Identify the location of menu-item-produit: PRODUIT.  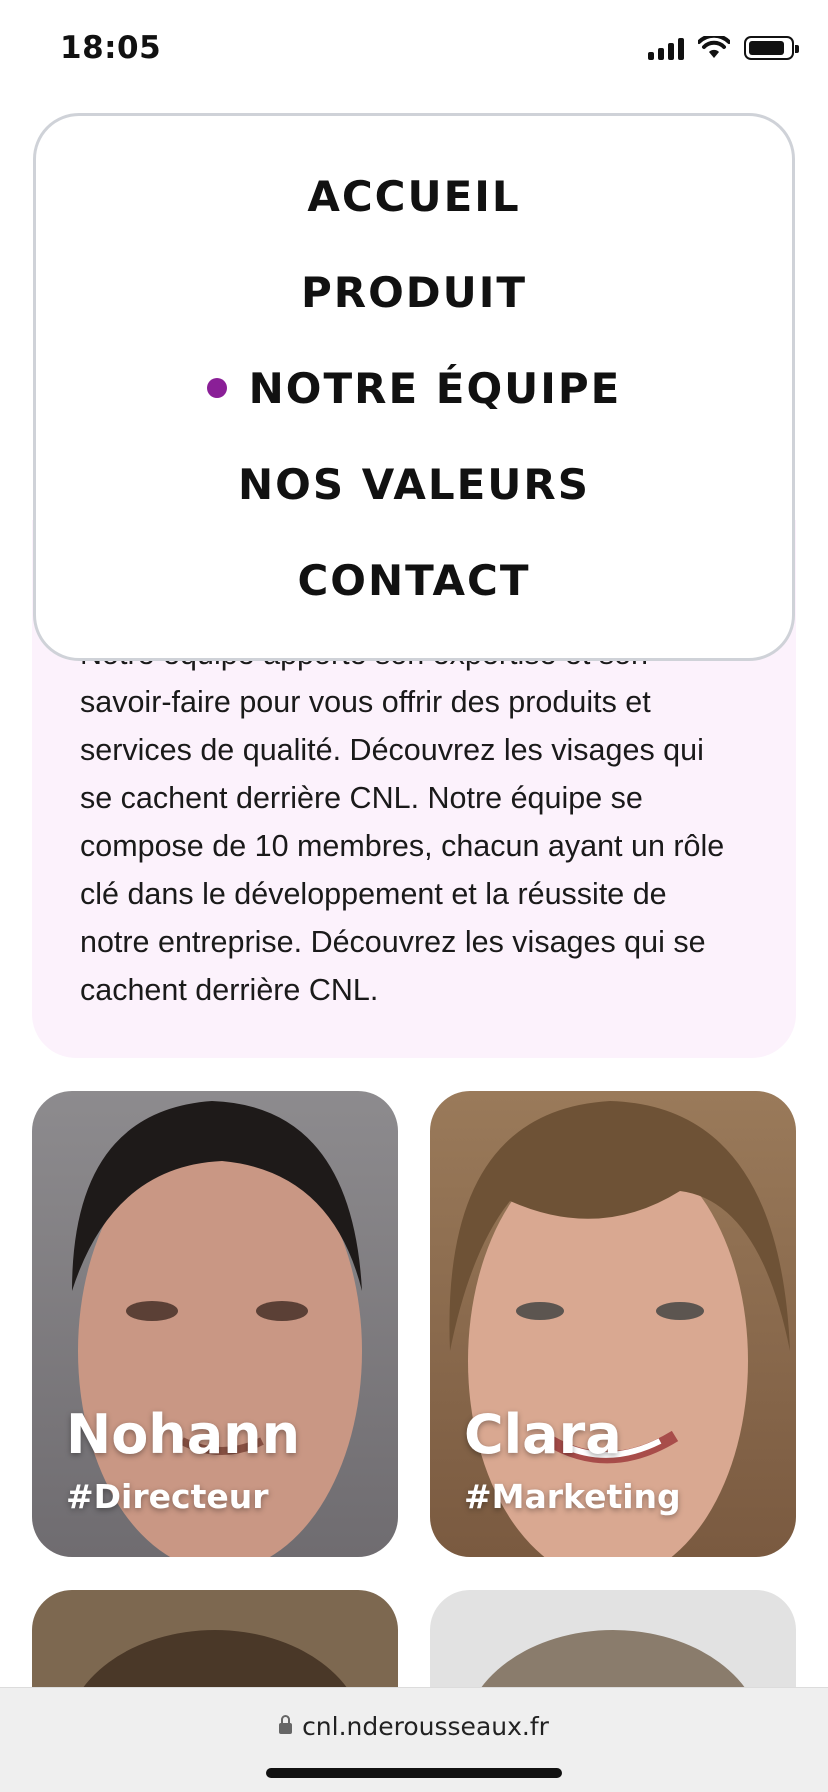
(414, 292).